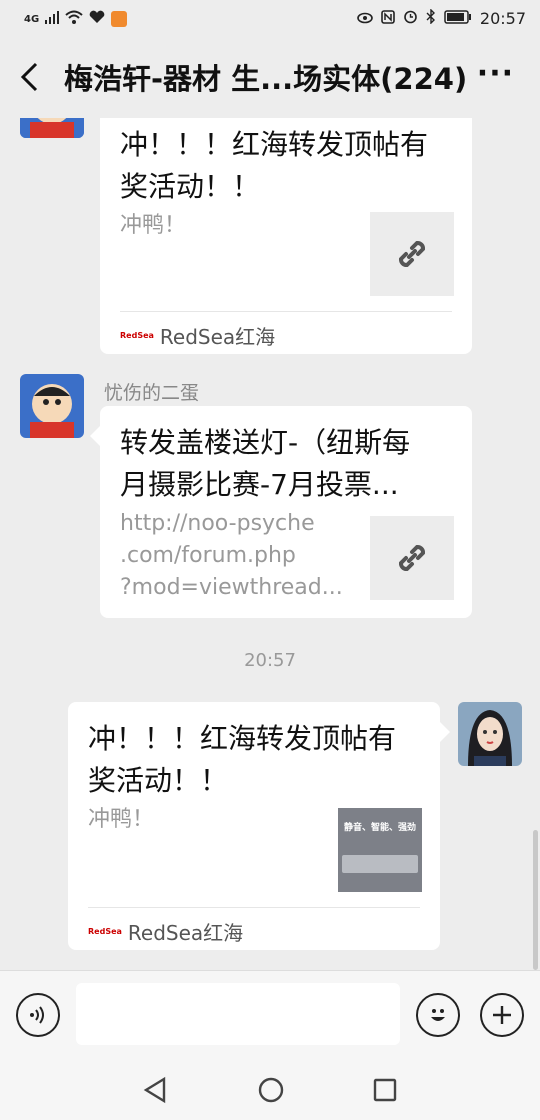 The width and height of the screenshot is (540, 1120). What do you see at coordinates (74, 19) in the screenshot?
I see `wifi-icon` at bounding box center [74, 19].